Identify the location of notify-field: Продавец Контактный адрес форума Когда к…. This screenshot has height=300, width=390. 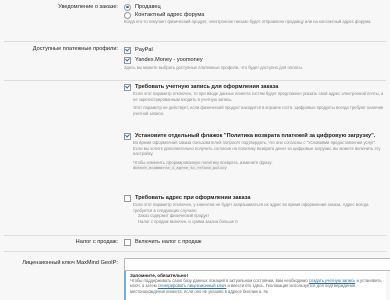
(255, 14).